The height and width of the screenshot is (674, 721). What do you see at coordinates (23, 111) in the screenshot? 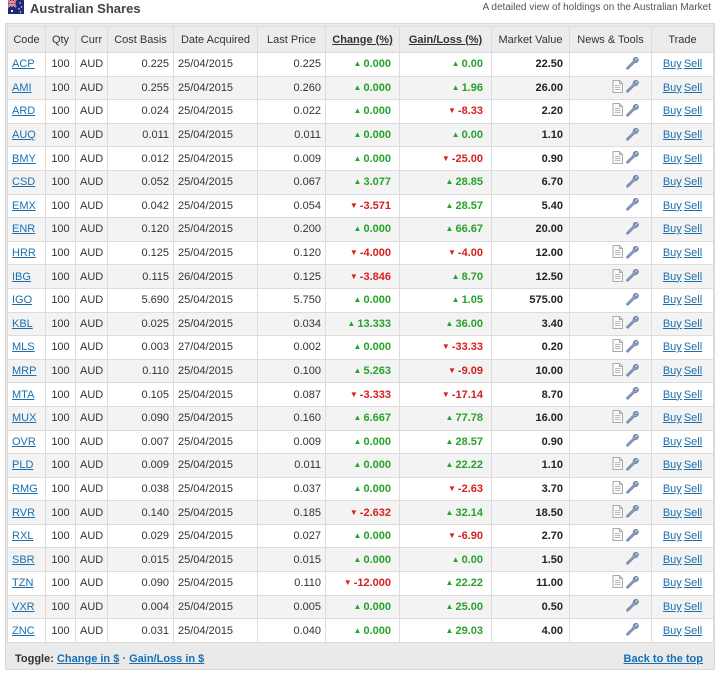
I see `stock-code-link: ARD` at bounding box center [23, 111].